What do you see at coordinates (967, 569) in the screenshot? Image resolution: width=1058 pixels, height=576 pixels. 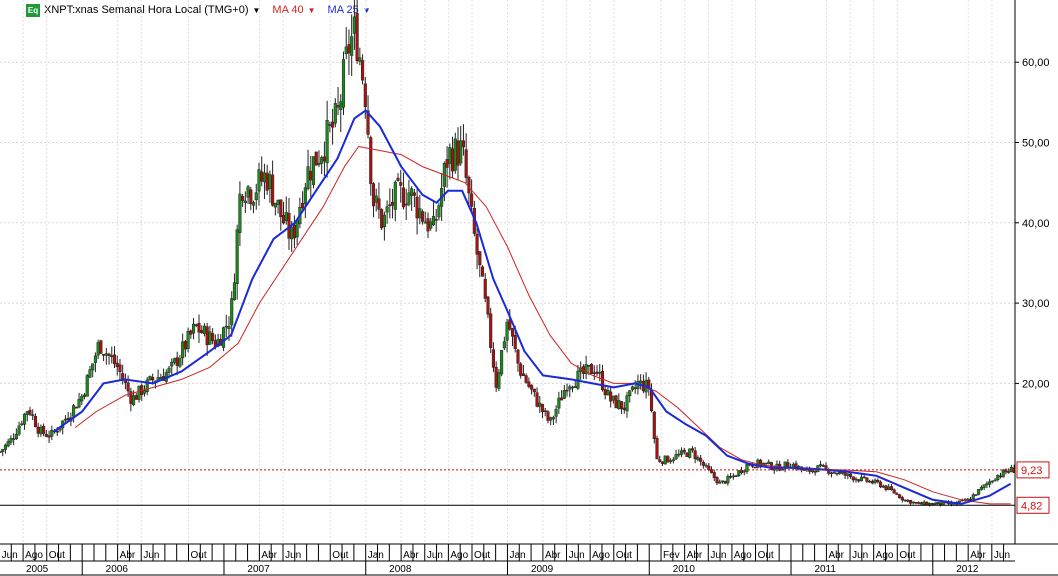 I see `year-label: 2012` at bounding box center [967, 569].